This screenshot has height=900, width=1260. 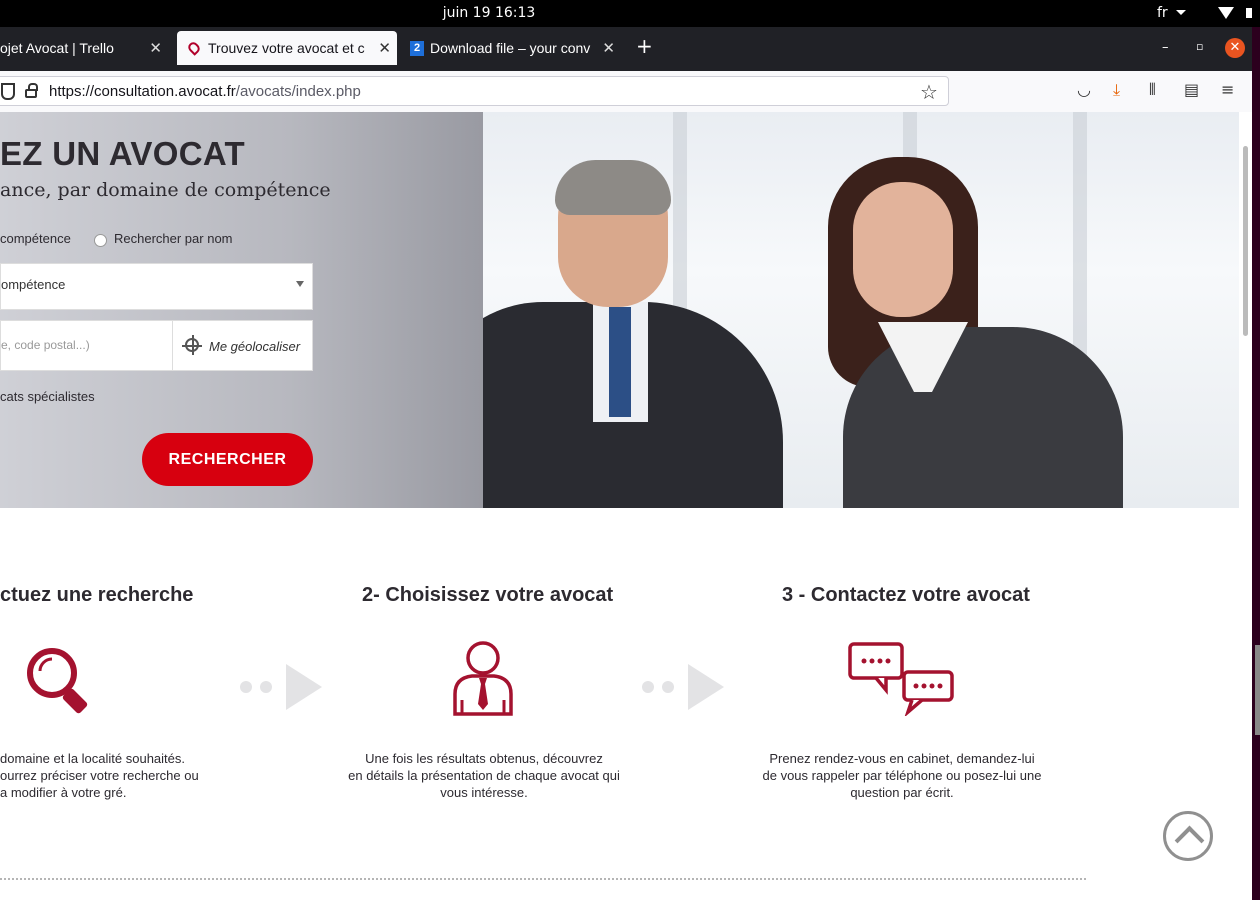 I want to click on location-input: e, code postal...), so click(x=86, y=345).